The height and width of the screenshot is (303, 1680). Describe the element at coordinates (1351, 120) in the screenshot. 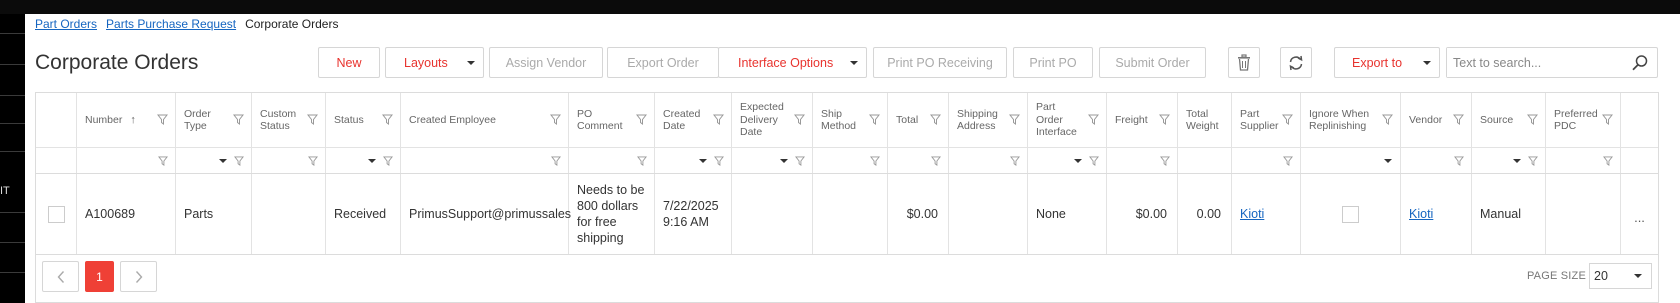

I see `header-ignore-when-replinishing: Ignore When Replinishing` at that location.